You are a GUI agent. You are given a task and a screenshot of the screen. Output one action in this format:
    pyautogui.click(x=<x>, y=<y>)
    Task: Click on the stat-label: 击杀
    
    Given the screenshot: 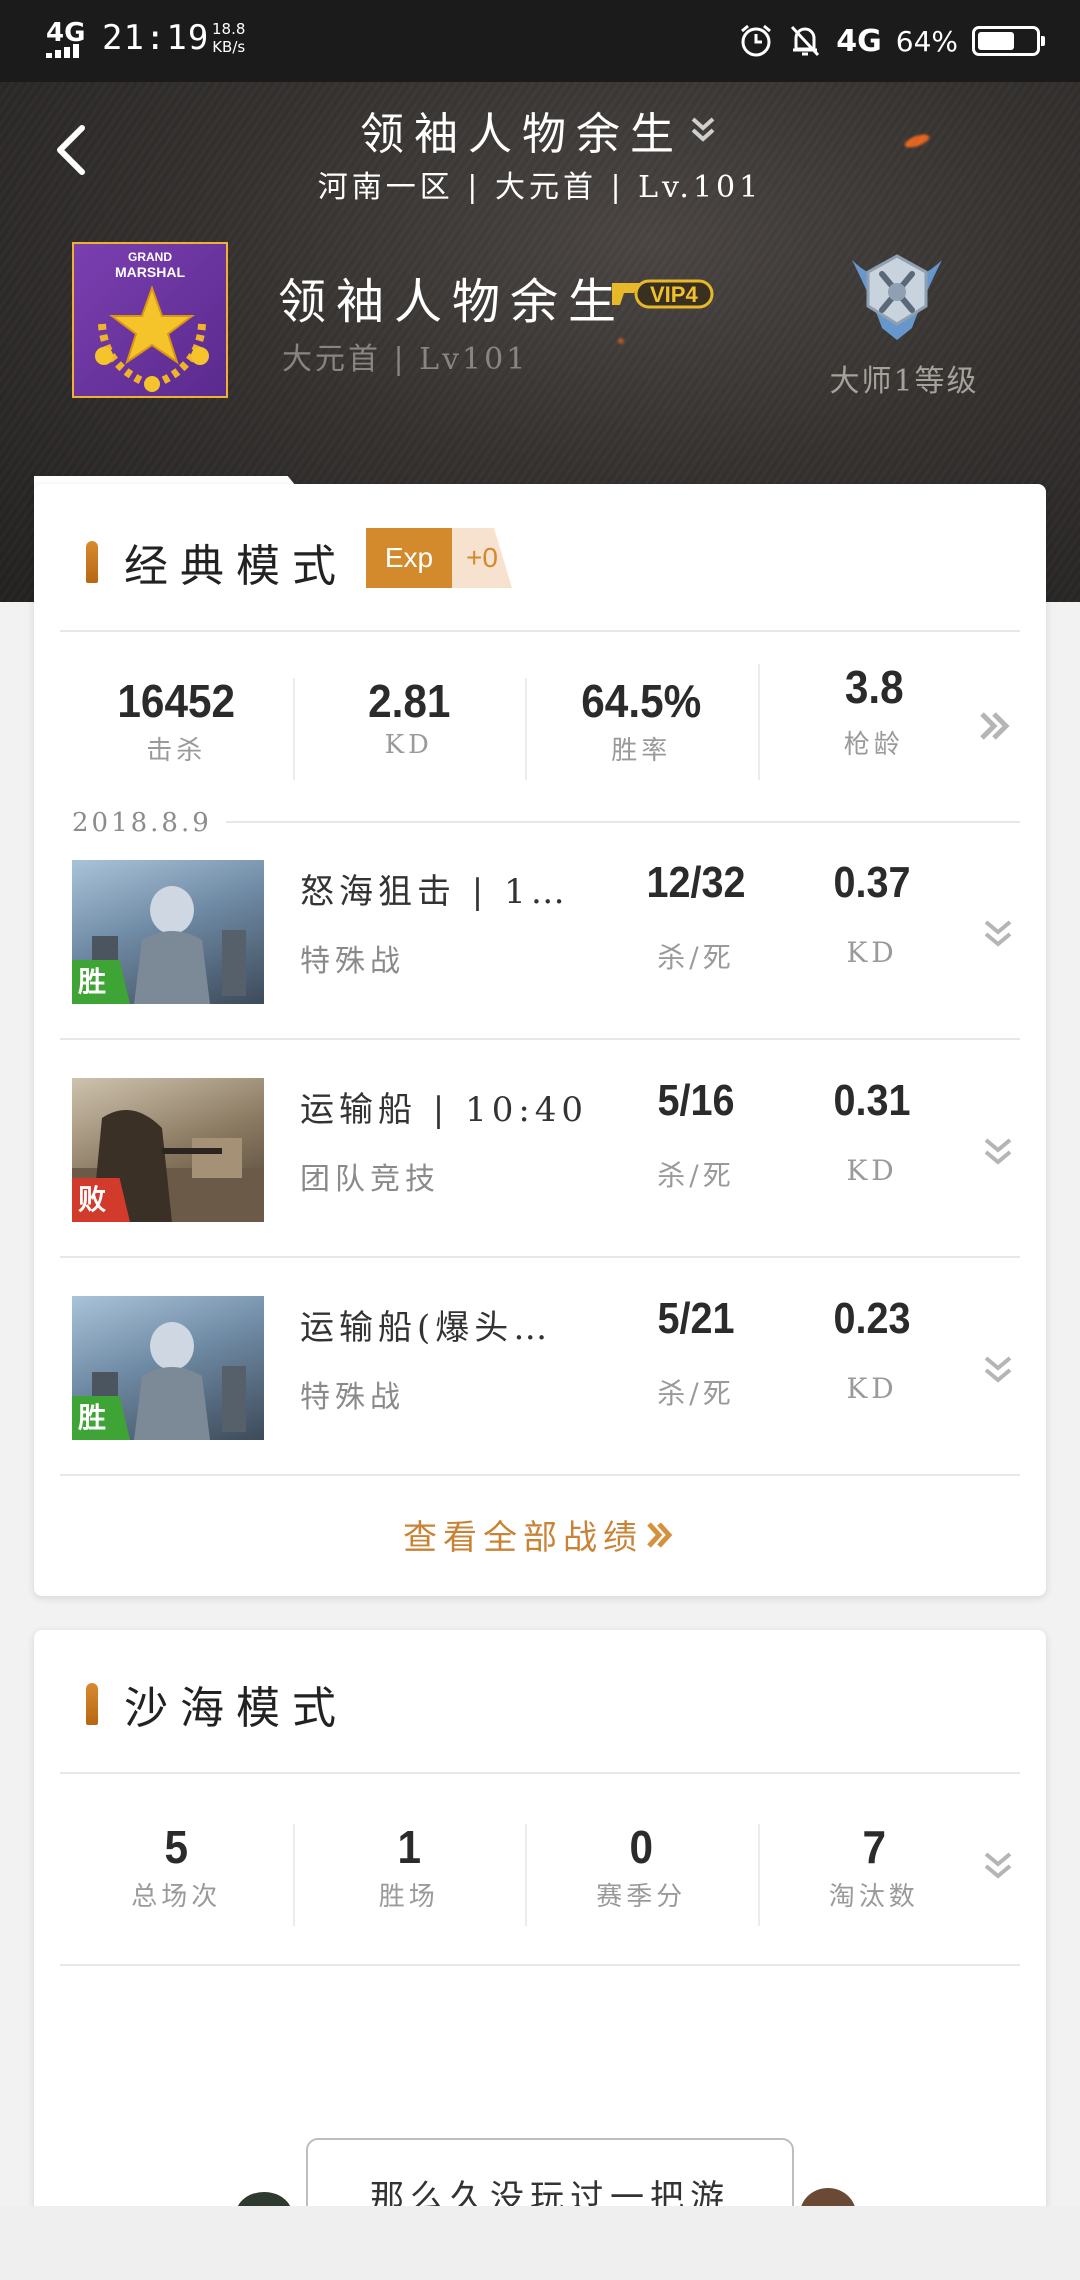 What is the action you would take?
    pyautogui.click(x=176, y=751)
    